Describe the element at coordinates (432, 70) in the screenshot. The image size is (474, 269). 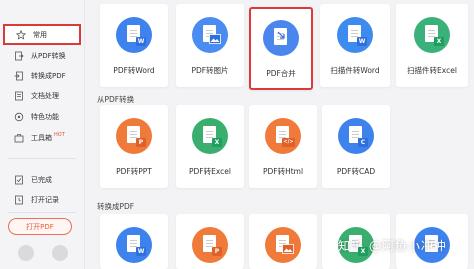
I see `card-label: 扫描件转Excel` at that location.